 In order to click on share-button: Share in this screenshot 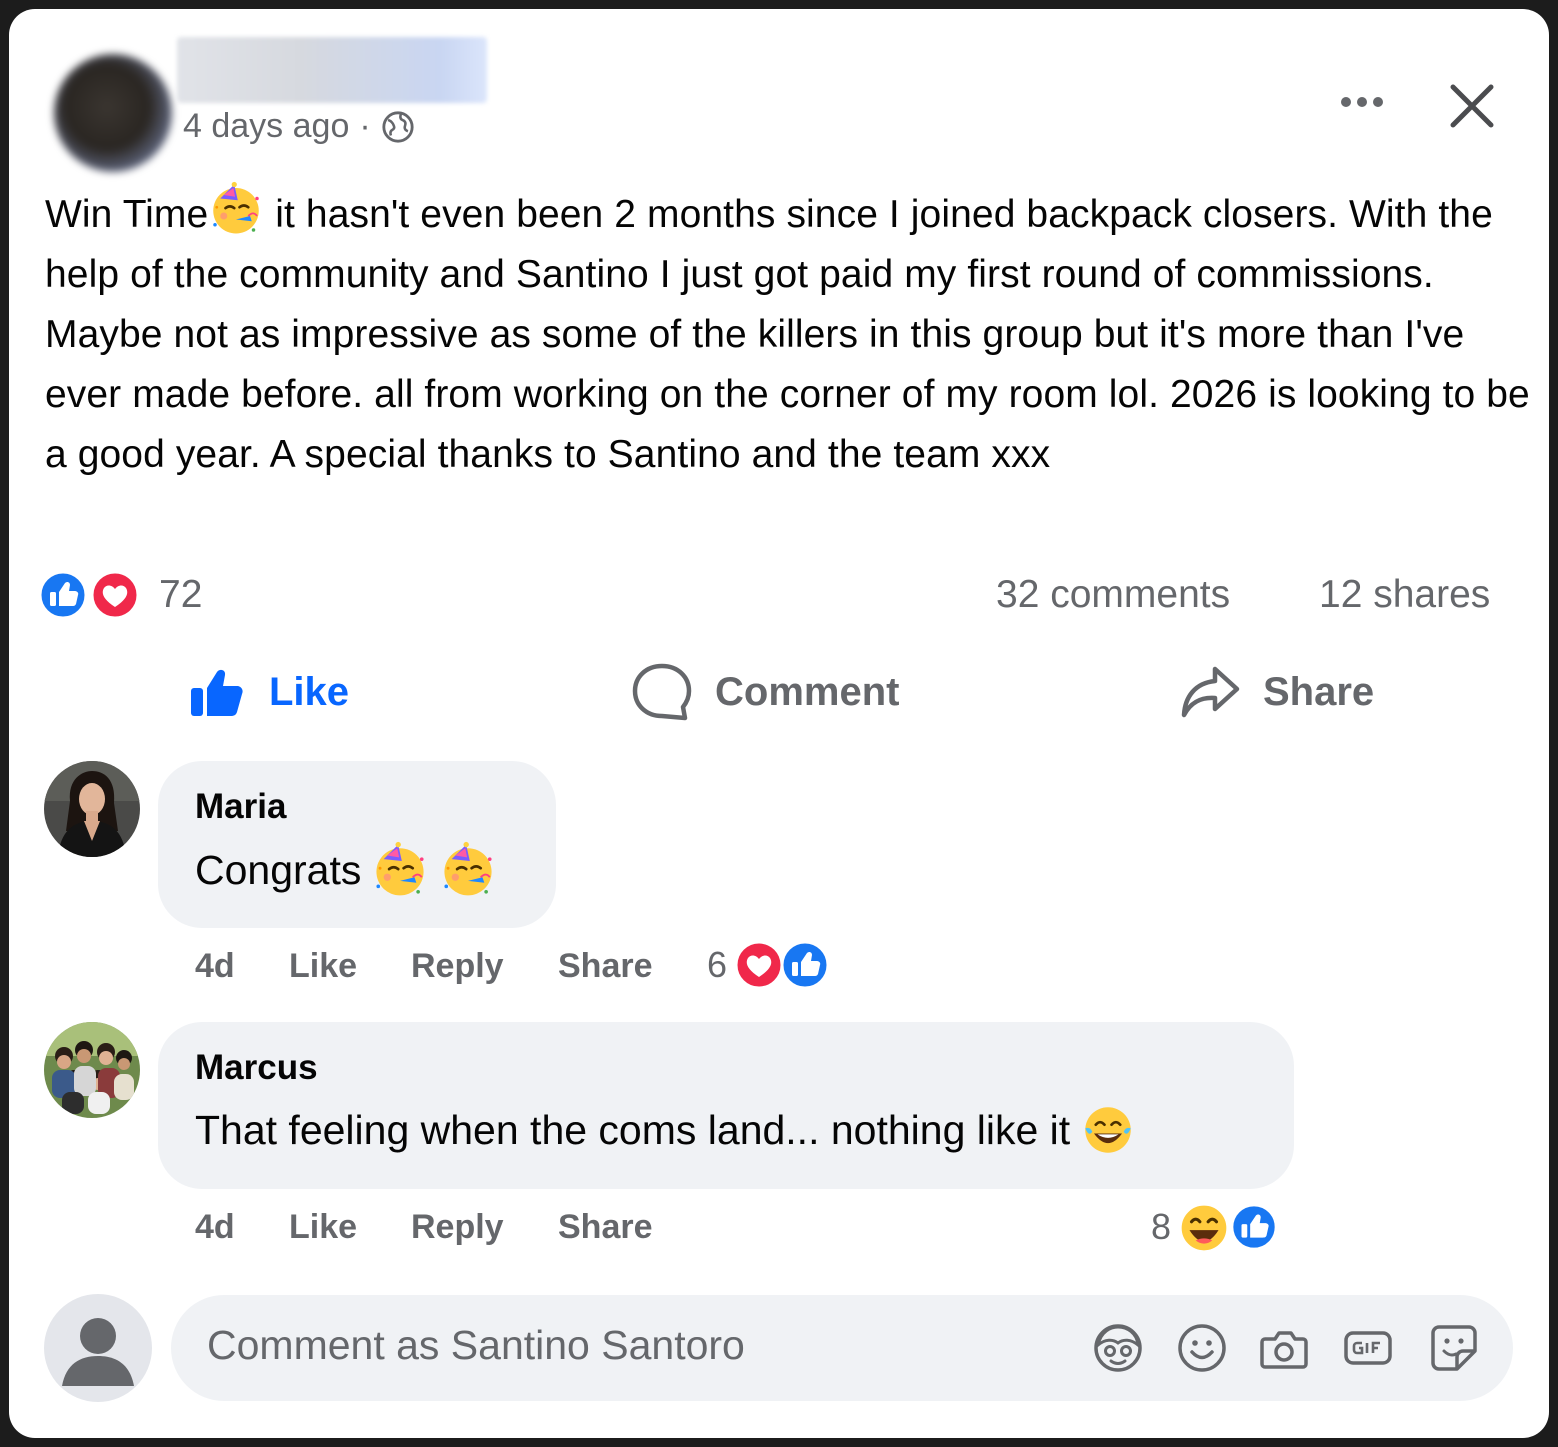, I will do `click(1276, 692)`.